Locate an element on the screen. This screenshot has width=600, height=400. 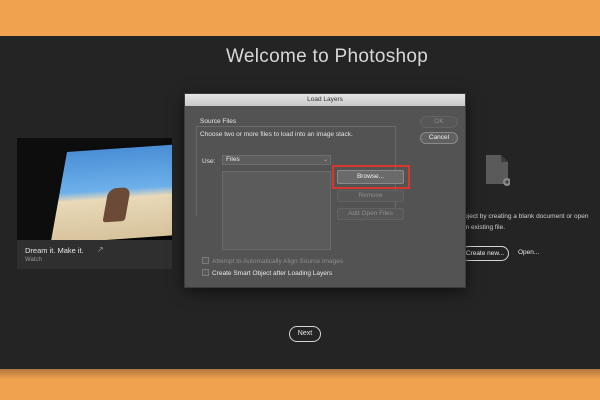
dialog-title: Load Layers is located at coordinates (325, 100).